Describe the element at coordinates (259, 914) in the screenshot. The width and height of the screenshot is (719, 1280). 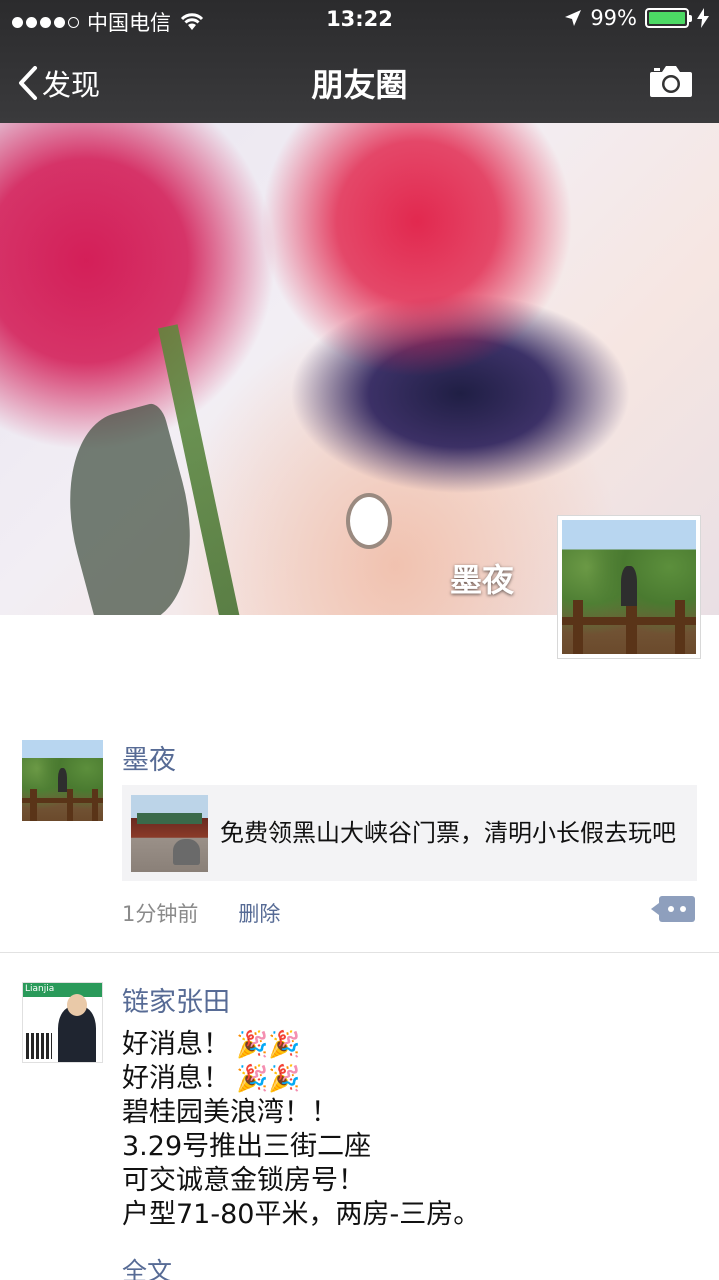
I see `delete-button: 删除` at that location.